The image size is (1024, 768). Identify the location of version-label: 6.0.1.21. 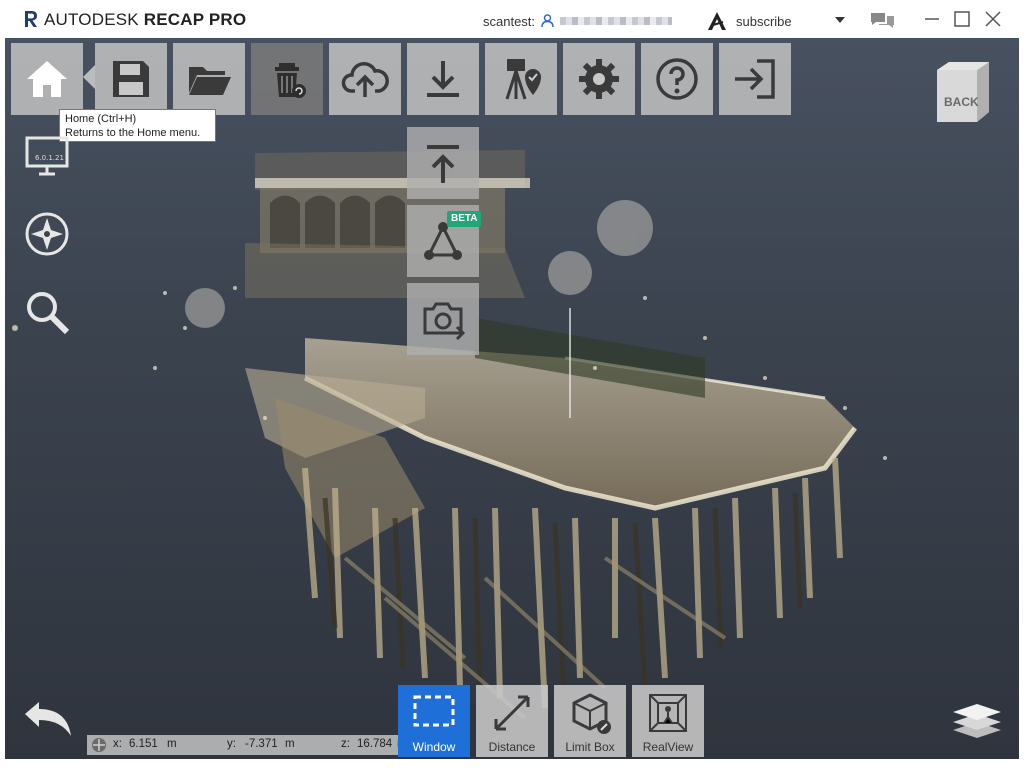
(49, 158).